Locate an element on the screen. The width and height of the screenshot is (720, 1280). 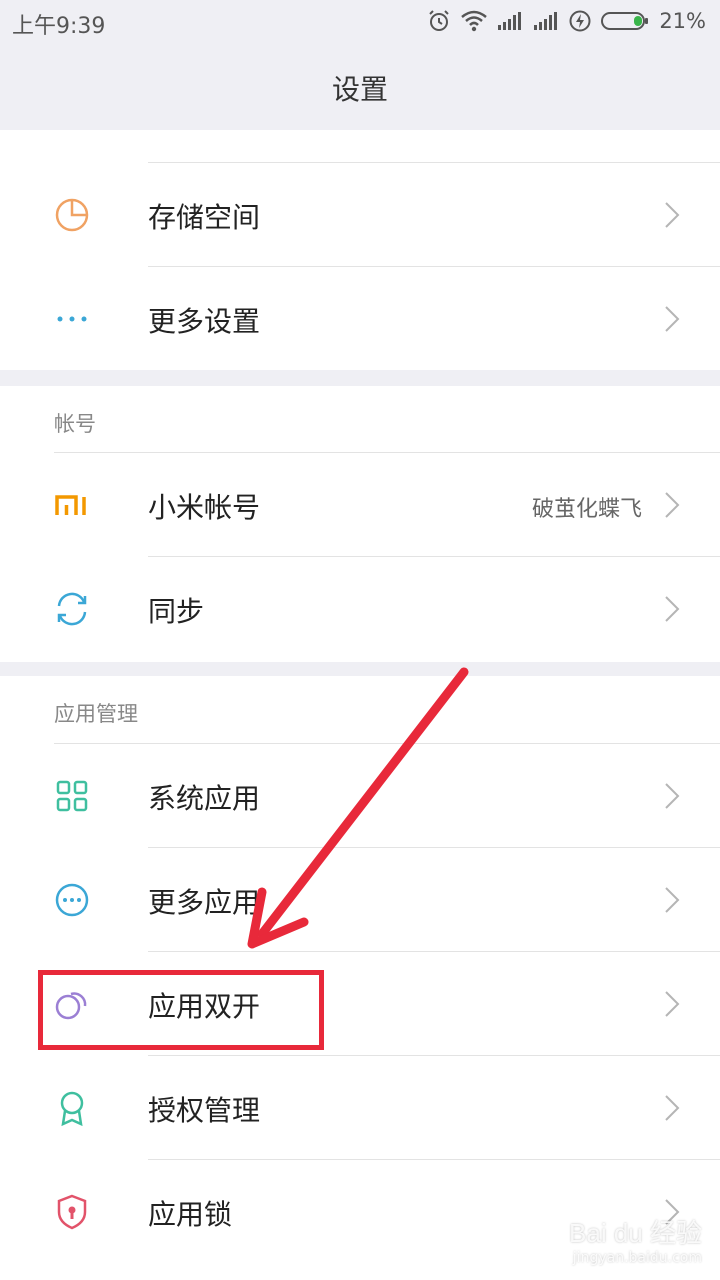
section-title: 帐号 is located at coordinates (75, 424).